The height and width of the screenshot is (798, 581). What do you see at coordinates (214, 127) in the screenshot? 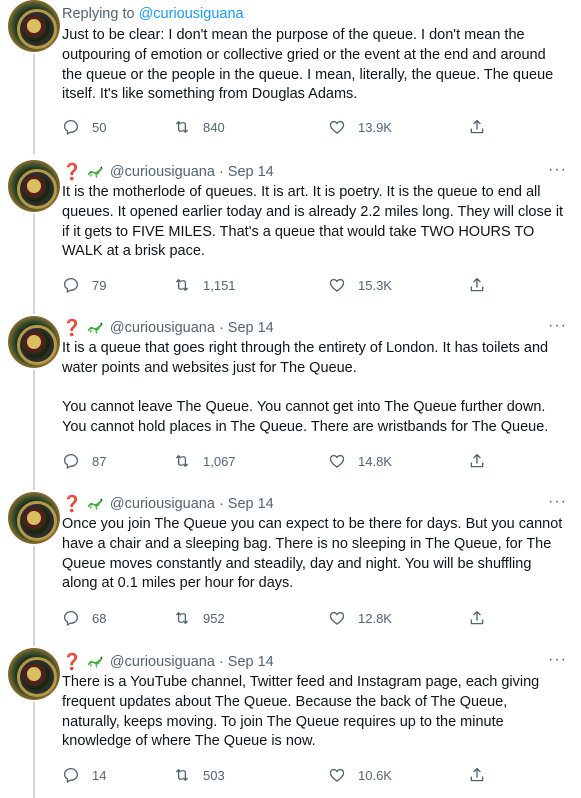
I see `retweet-count: 840` at bounding box center [214, 127].